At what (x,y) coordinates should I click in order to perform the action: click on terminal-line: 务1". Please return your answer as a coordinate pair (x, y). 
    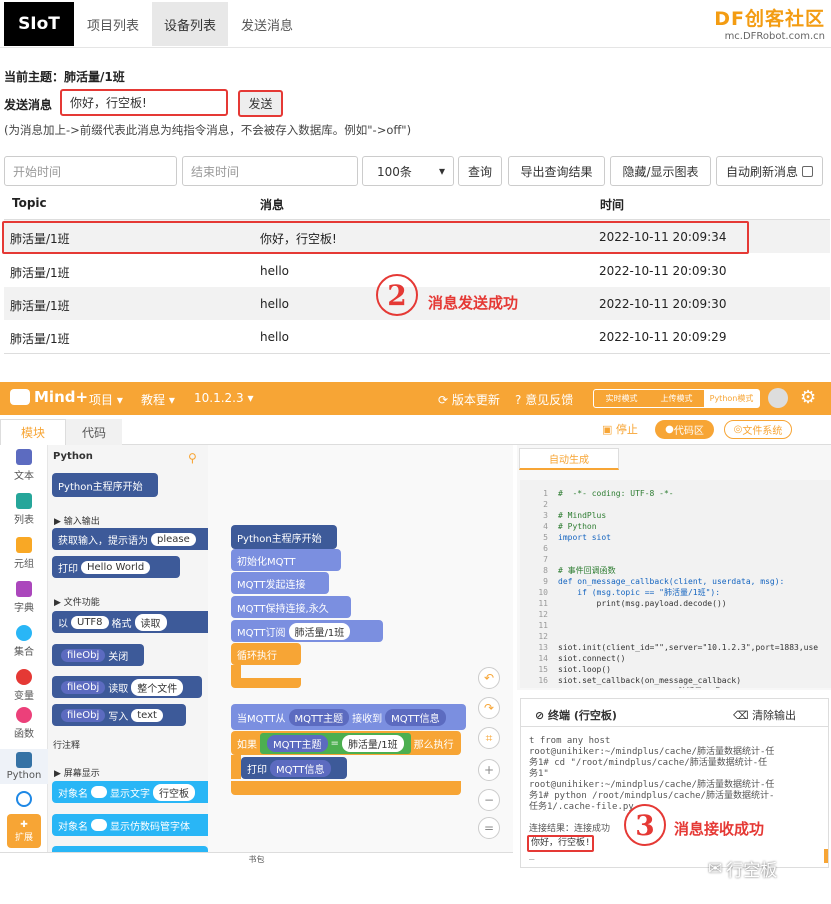
    Looking at the image, I should click on (539, 774).